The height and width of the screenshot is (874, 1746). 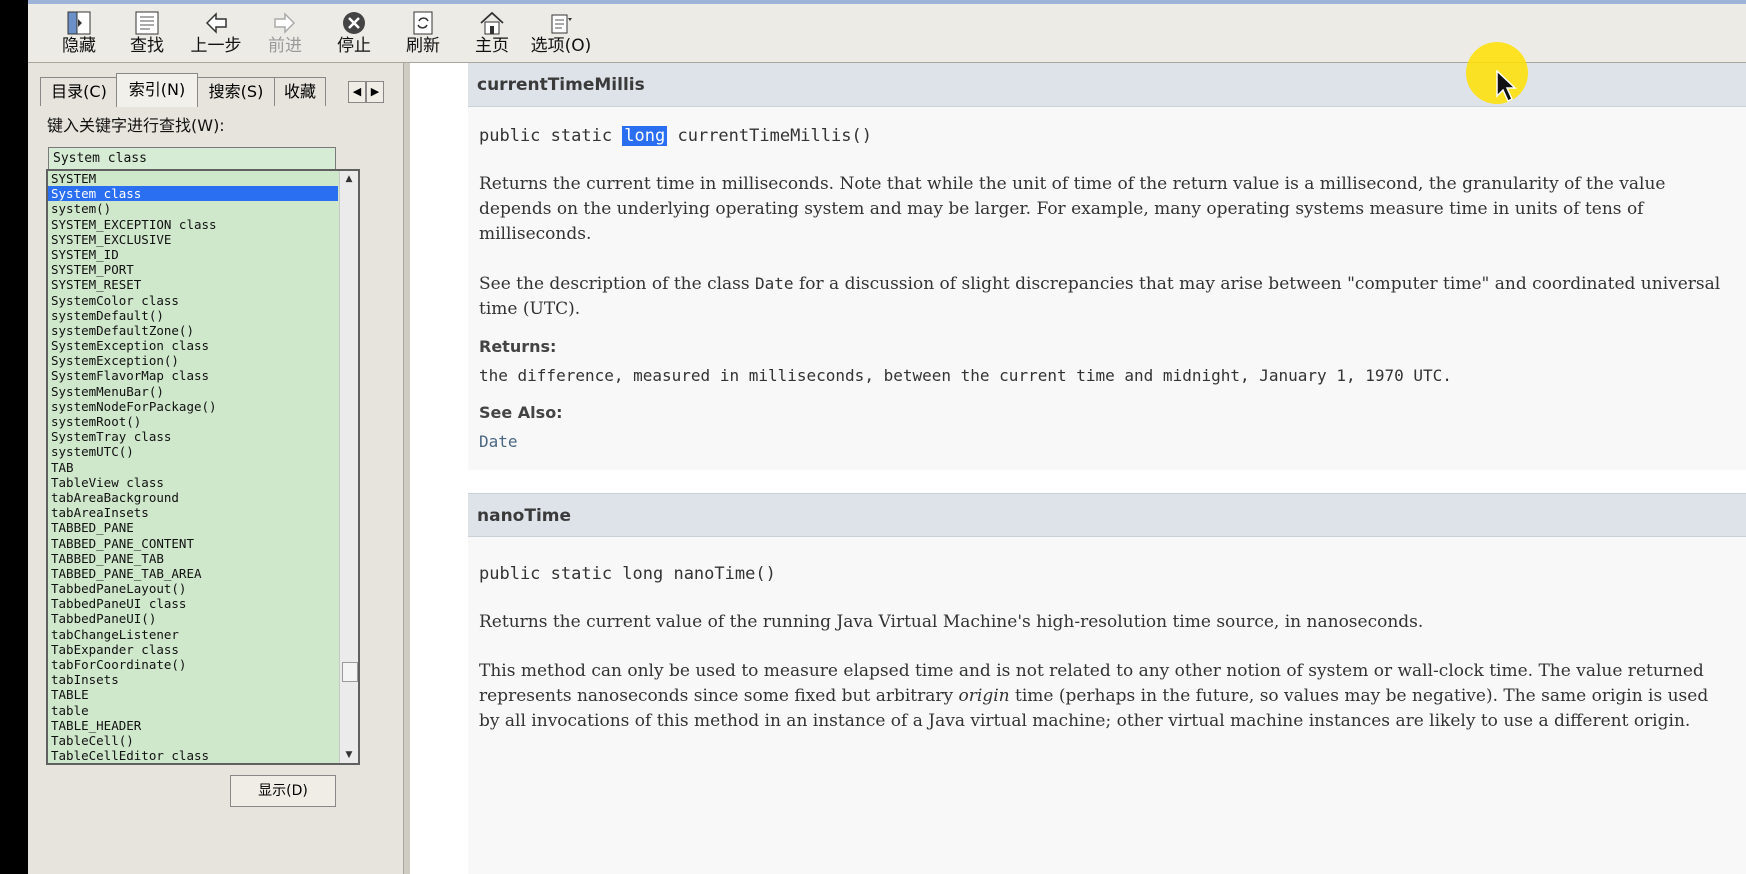 What do you see at coordinates (375, 92) in the screenshot?
I see `tab-scroll-right-icon: ▶` at bounding box center [375, 92].